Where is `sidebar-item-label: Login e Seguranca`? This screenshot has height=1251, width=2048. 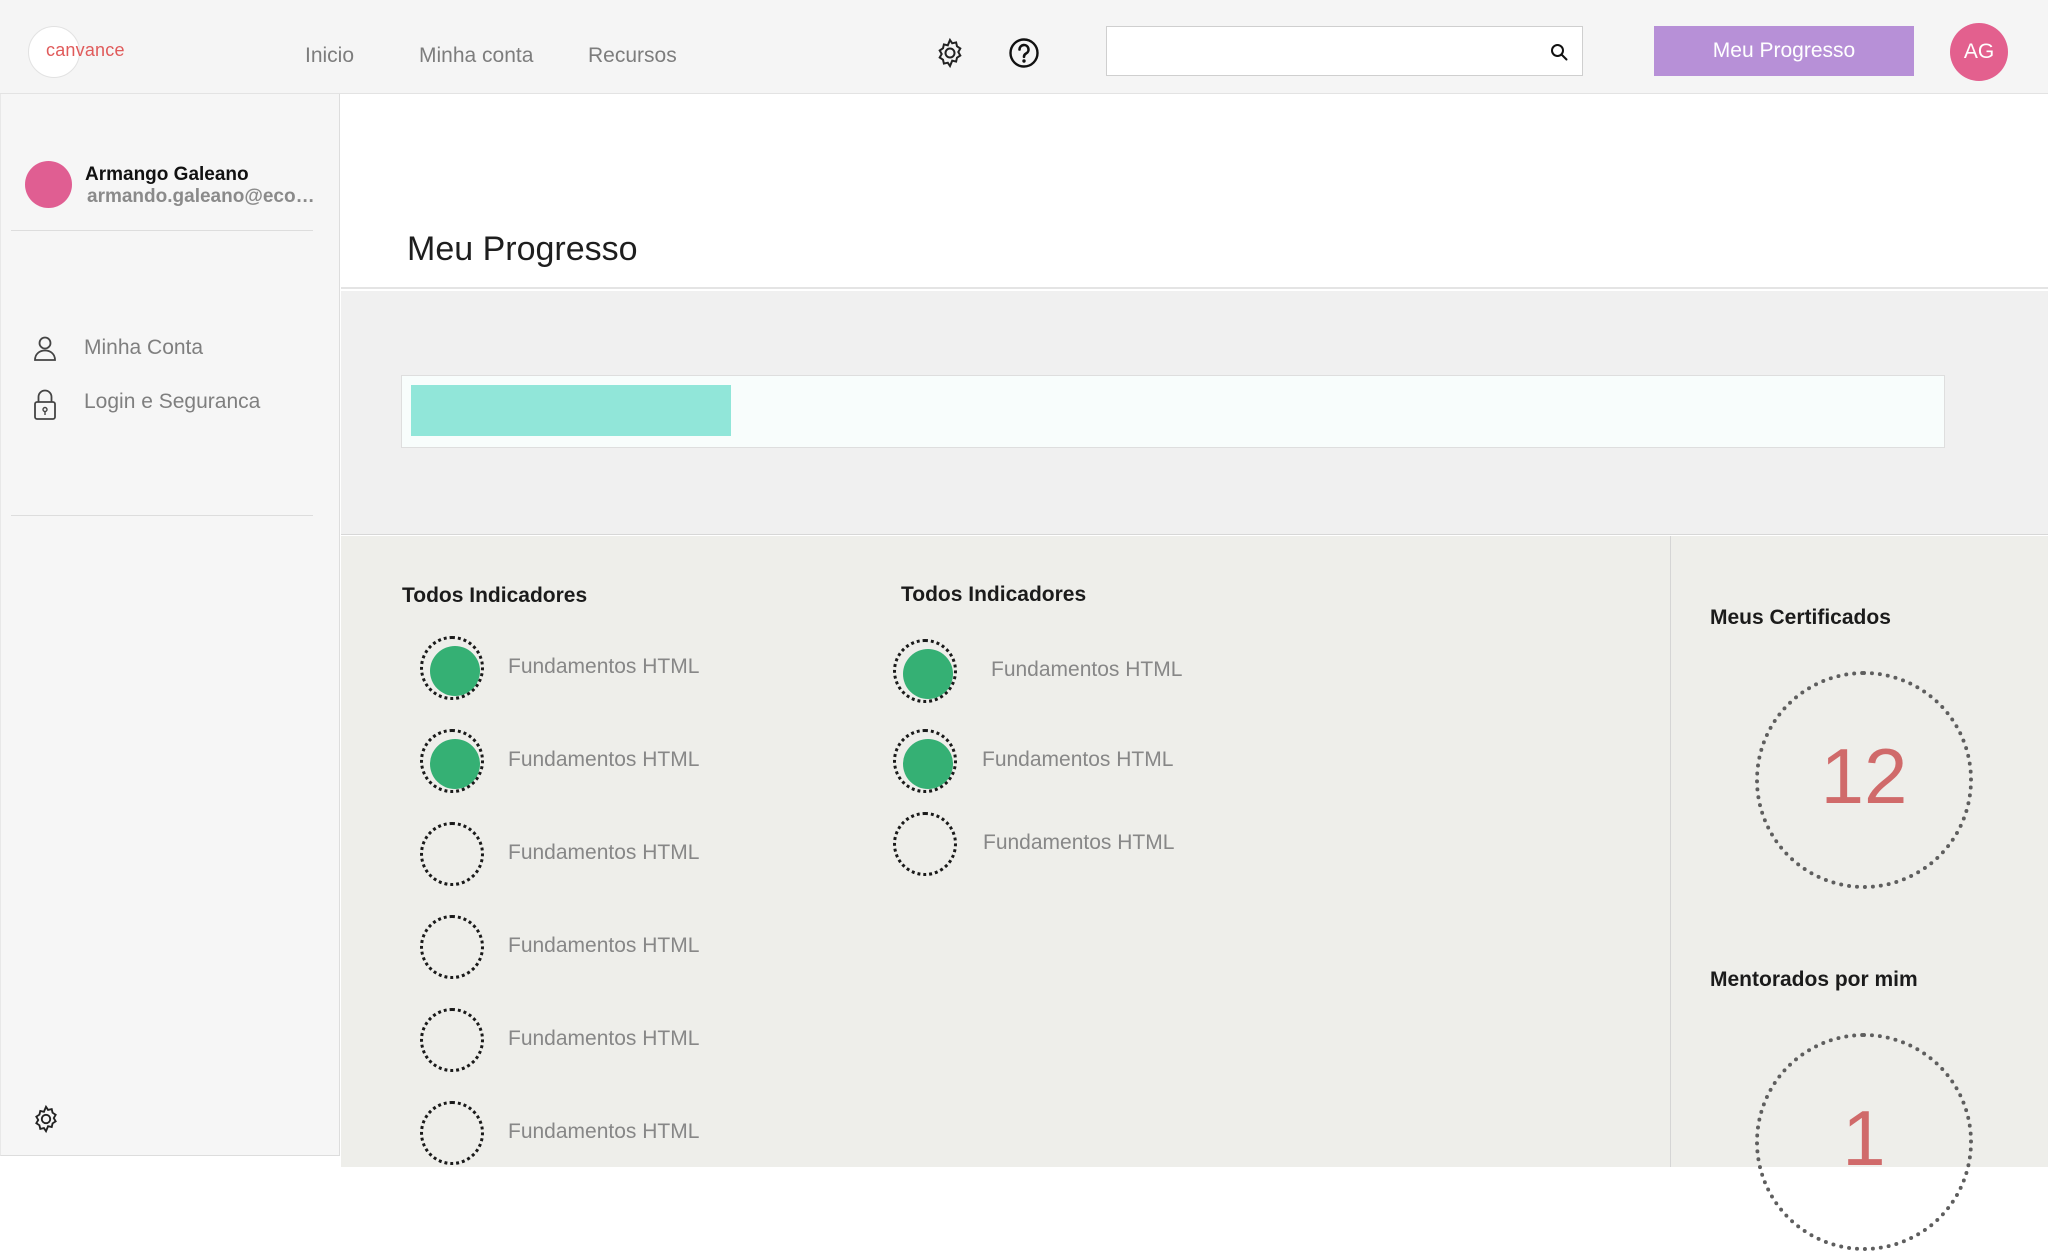 sidebar-item-label: Login e Seguranca is located at coordinates (172, 401).